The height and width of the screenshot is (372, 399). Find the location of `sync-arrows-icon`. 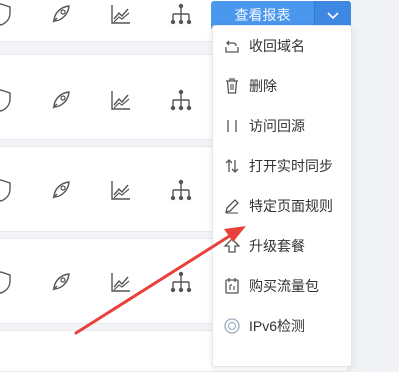

sync-arrows-icon is located at coordinates (232, 166).